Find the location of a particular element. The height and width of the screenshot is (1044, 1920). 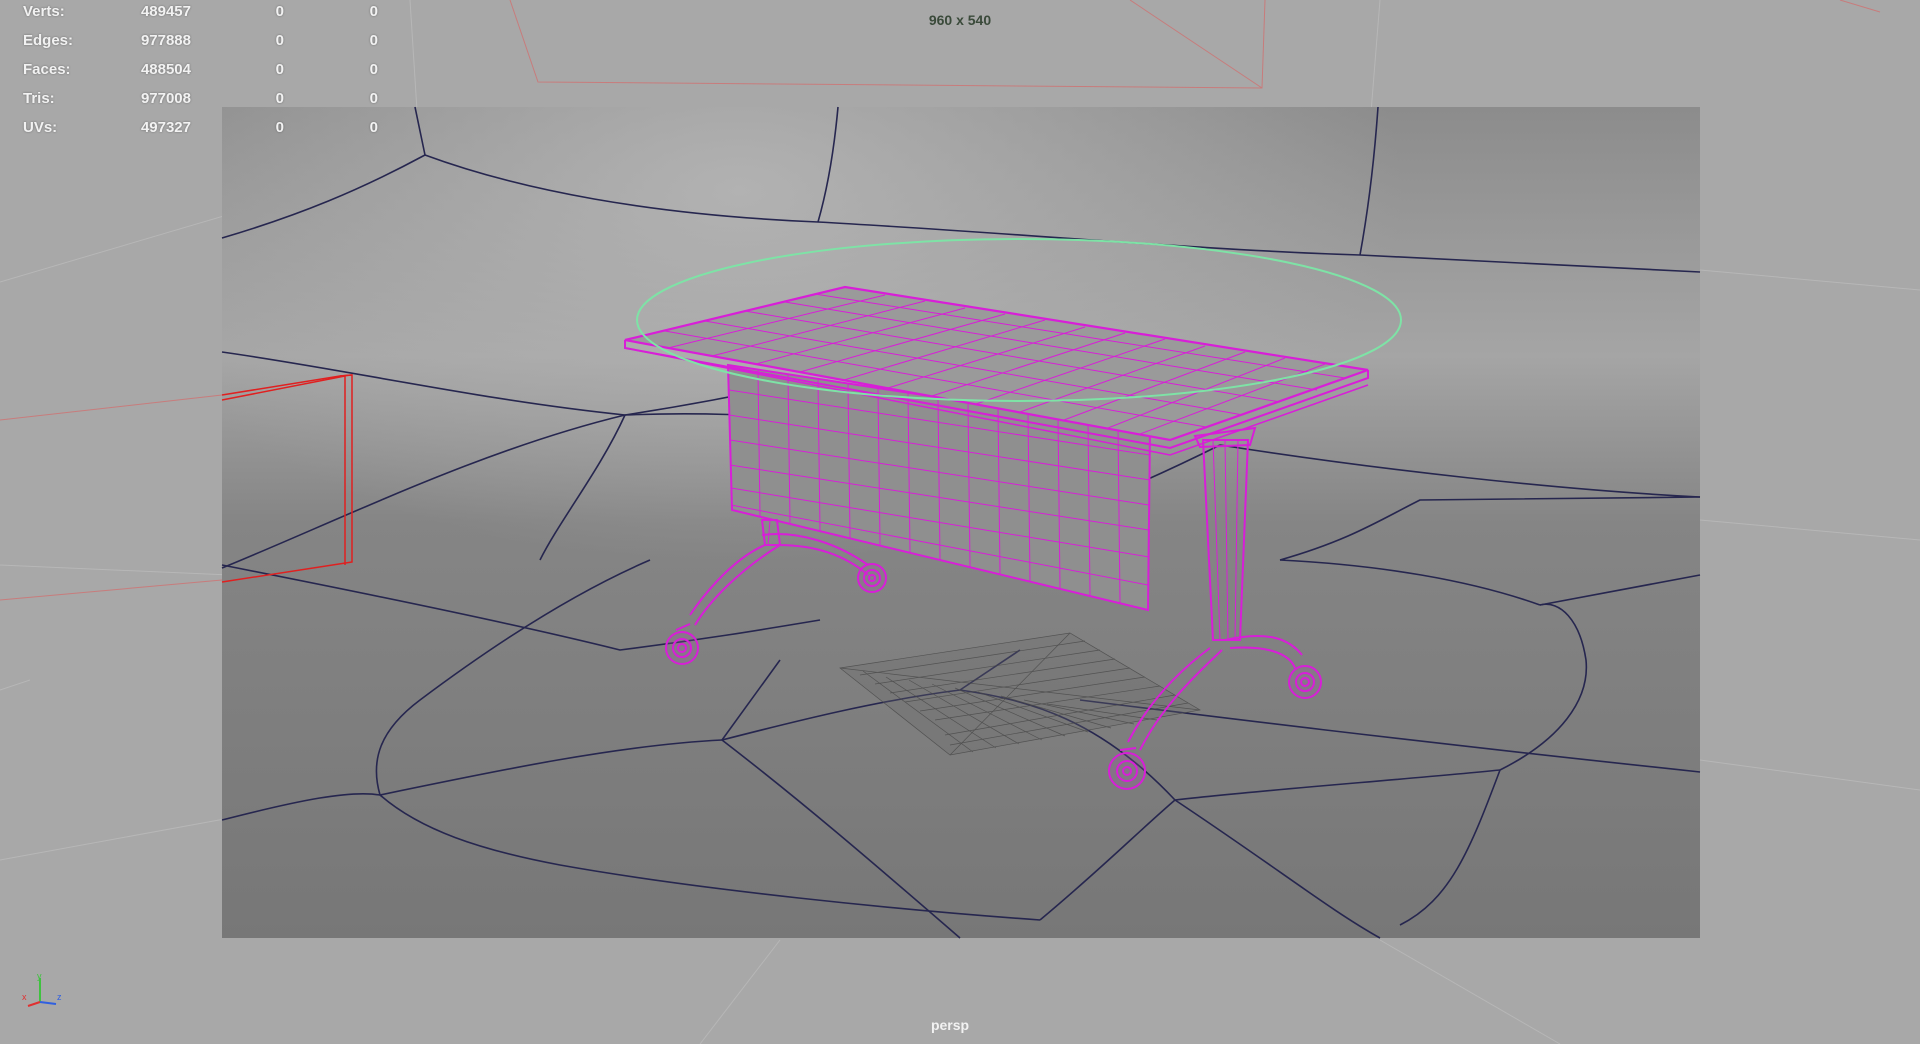

hud-row-tris: Tris: 977008 0 0 is located at coordinates (200, 100).